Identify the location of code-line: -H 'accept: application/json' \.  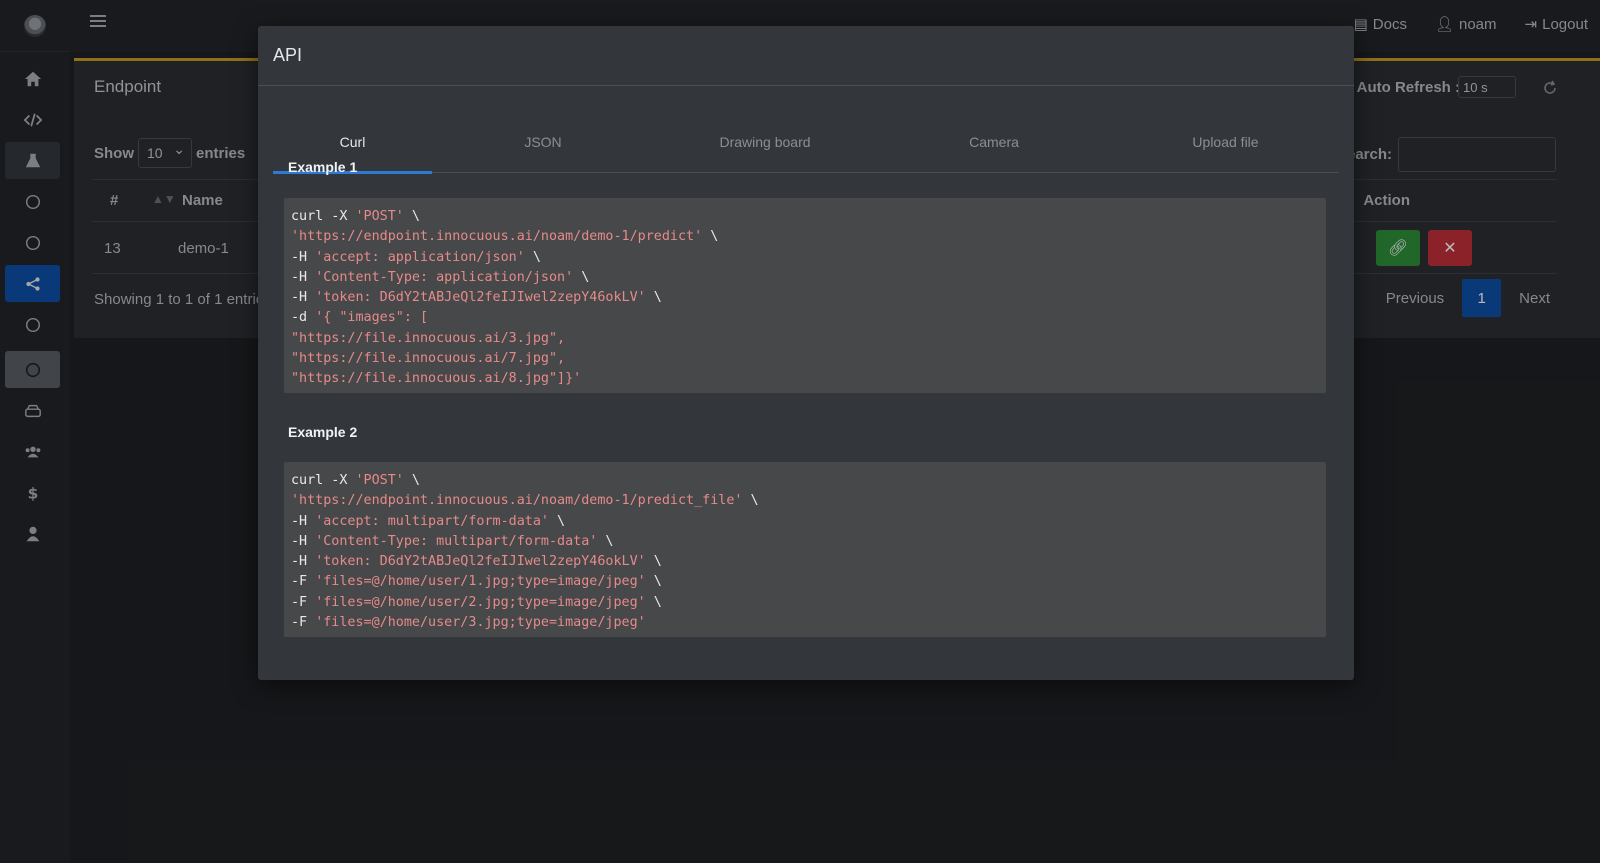
(416, 257).